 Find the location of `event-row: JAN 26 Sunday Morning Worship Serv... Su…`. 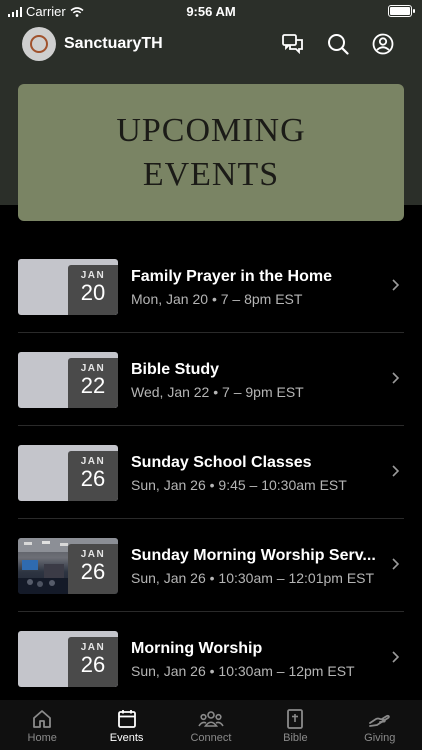

event-row: JAN 26 Sunday Morning Worship Serv... Su… is located at coordinates (211, 565).